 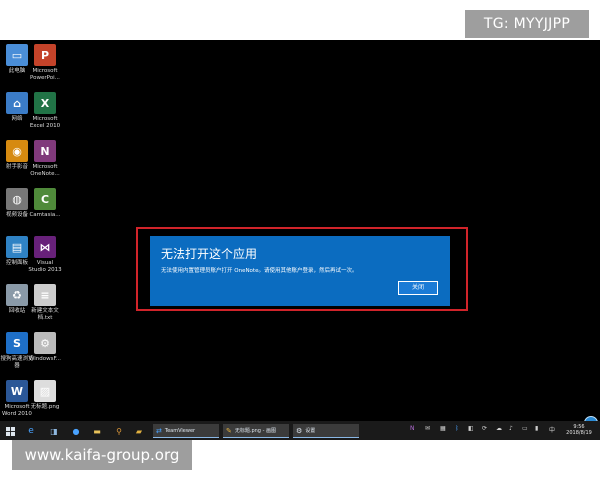 I want to click on dialog-title: 无法打开这个应用, so click(x=209, y=254).